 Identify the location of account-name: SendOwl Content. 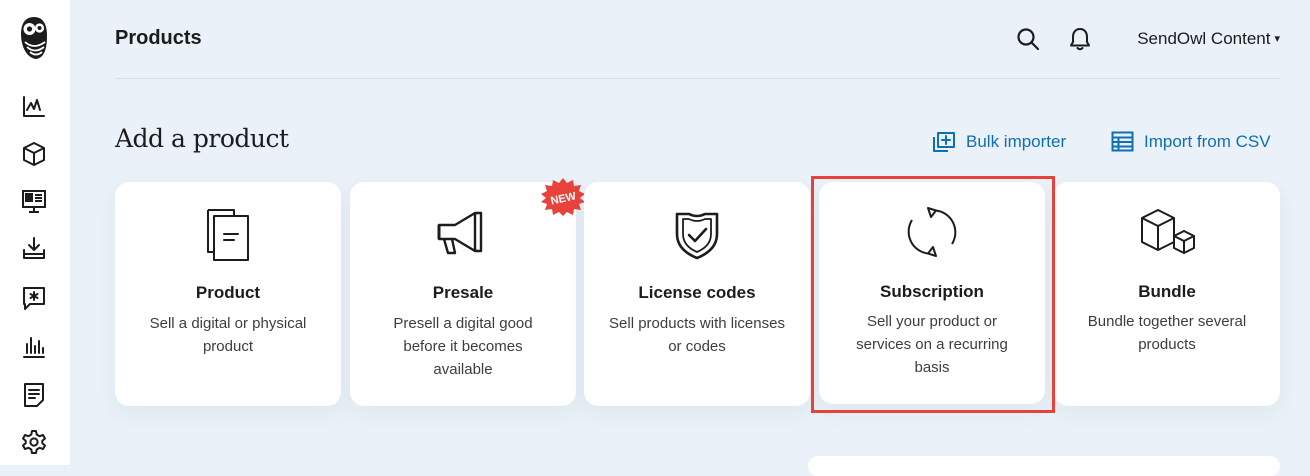
(1204, 38).